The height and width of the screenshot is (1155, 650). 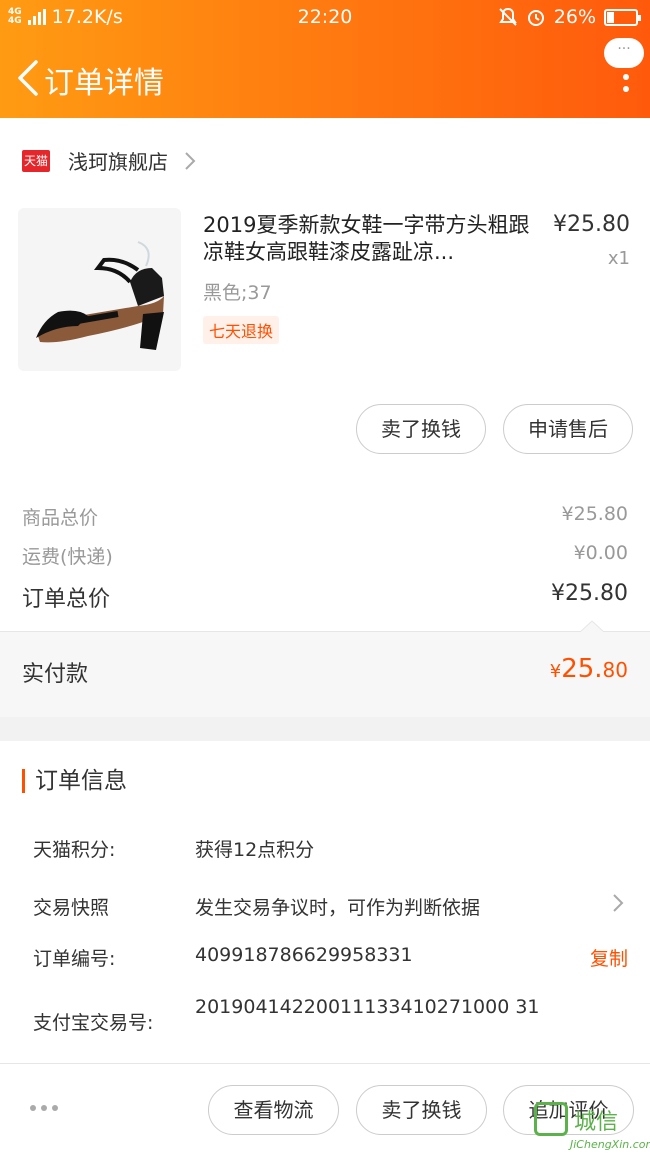 I want to click on watermark-en: JiChengXin.com, so click(x=610, y=1144).